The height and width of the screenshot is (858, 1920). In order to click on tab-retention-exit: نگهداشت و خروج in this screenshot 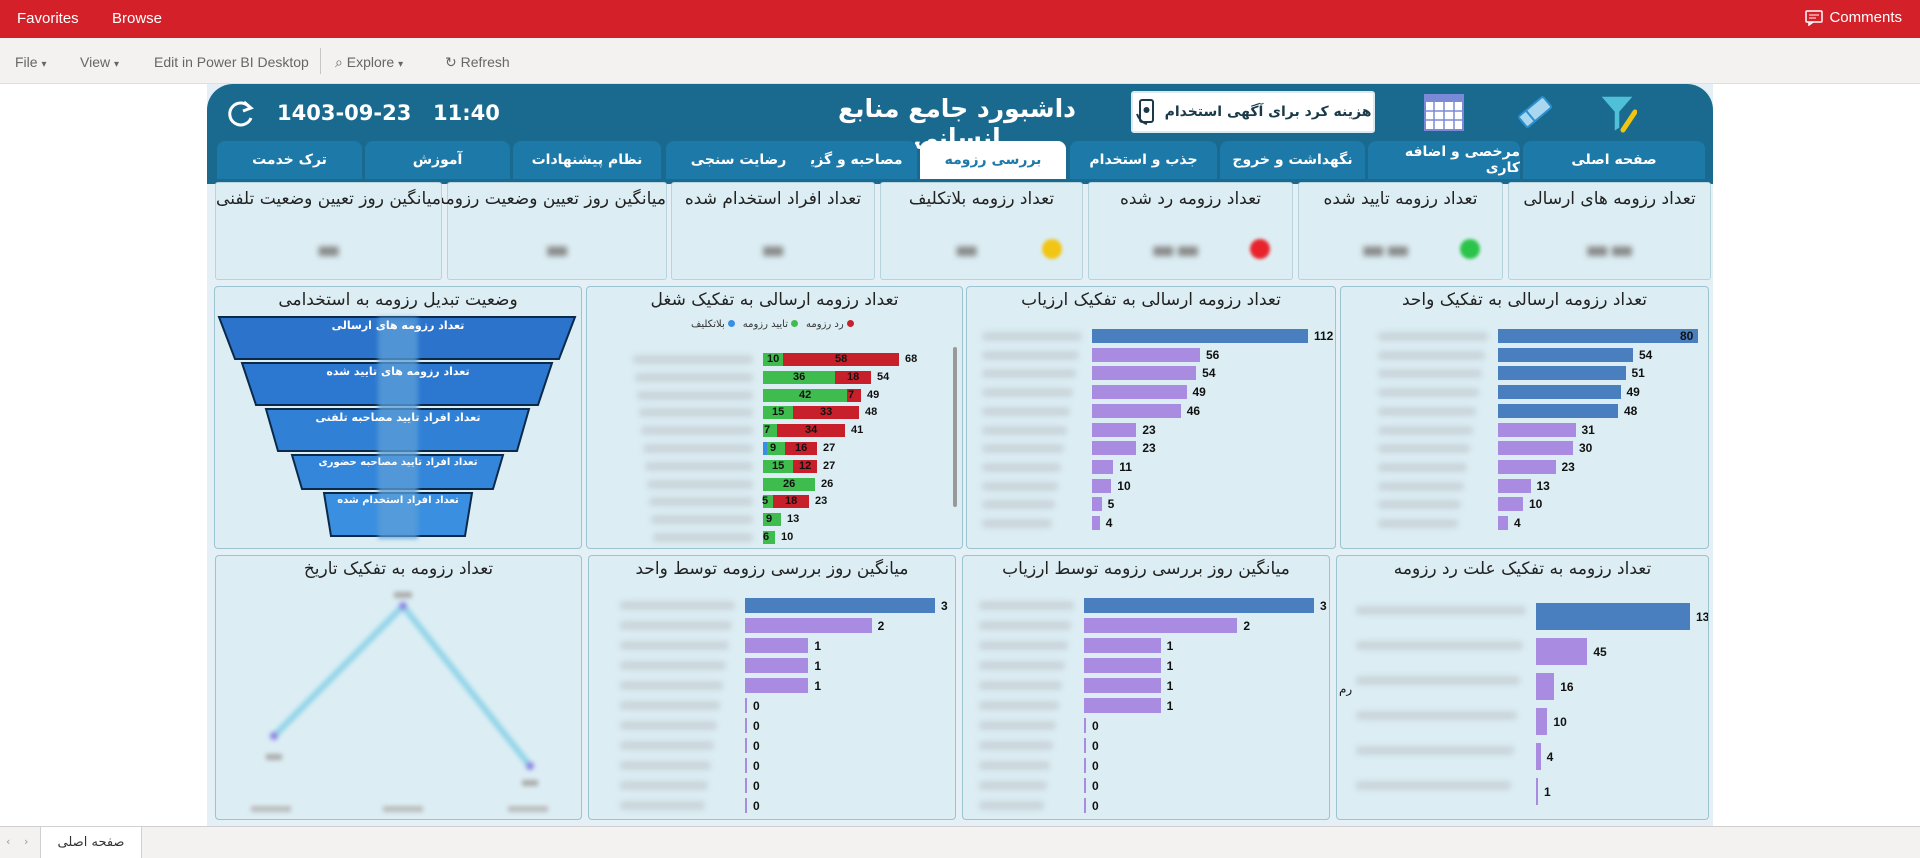, I will do `click(1292, 160)`.